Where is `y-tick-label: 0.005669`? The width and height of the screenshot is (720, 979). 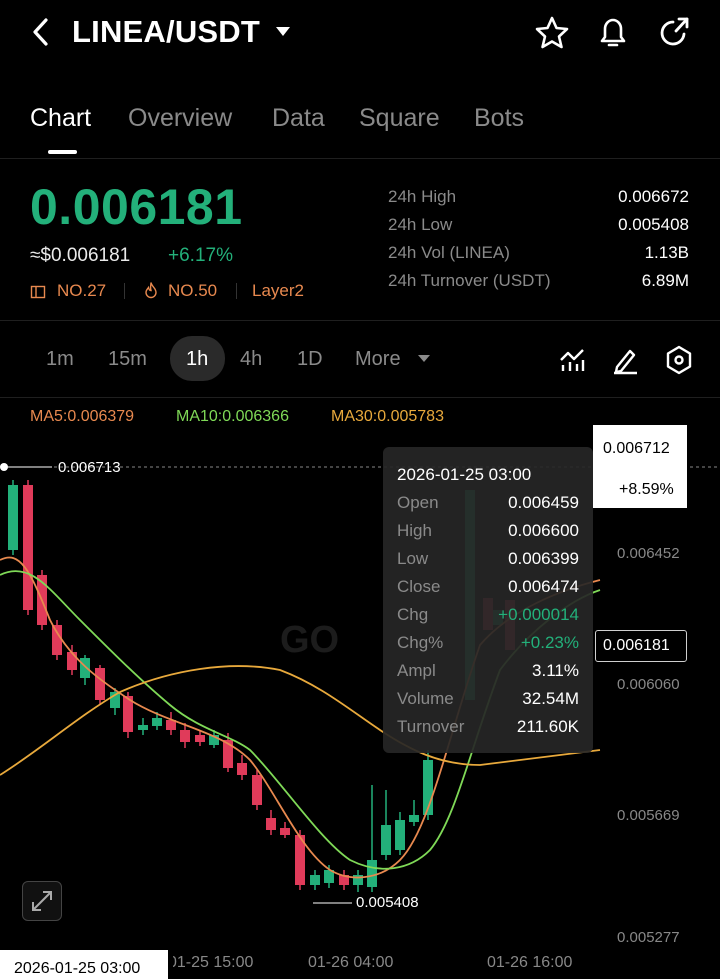 y-tick-label: 0.005669 is located at coordinates (648, 815).